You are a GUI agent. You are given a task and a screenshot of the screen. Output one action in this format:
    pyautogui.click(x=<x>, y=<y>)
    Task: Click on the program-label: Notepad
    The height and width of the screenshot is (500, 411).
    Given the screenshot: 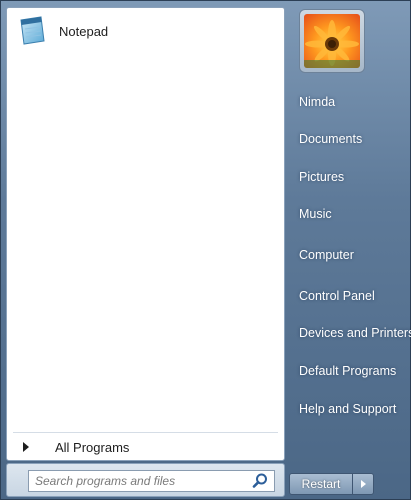 What is the action you would take?
    pyautogui.click(x=84, y=31)
    